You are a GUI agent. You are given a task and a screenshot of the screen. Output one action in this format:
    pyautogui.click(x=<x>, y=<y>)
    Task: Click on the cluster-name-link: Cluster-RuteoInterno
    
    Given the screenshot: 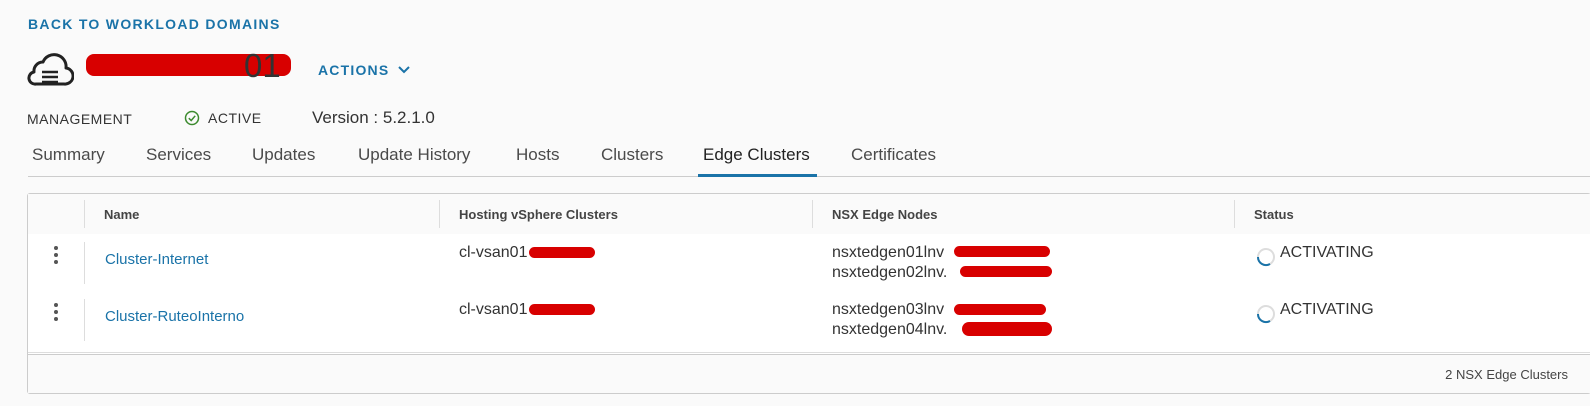 What is the action you would take?
    pyautogui.click(x=174, y=316)
    